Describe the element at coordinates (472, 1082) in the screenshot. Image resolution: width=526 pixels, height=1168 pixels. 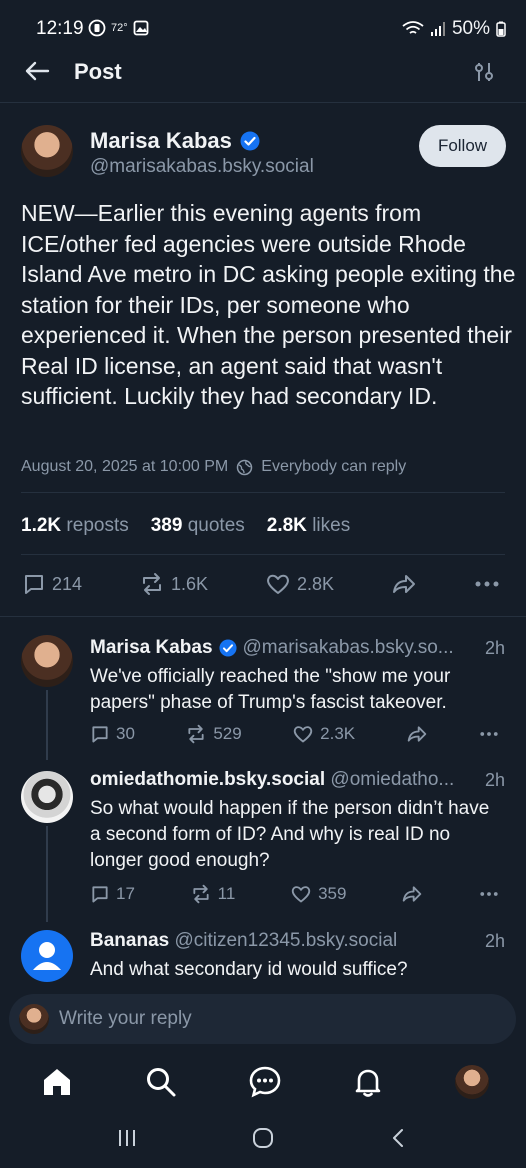
I see `profile-avatar` at that location.